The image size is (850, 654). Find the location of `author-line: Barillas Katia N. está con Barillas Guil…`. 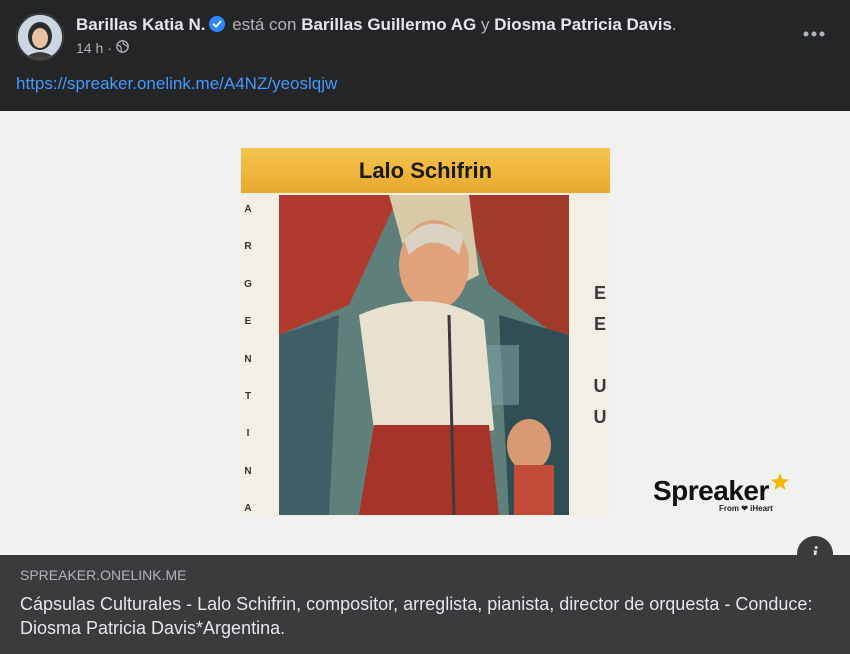

author-line: Barillas Katia N. está con Barillas Guil… is located at coordinates (376, 26).